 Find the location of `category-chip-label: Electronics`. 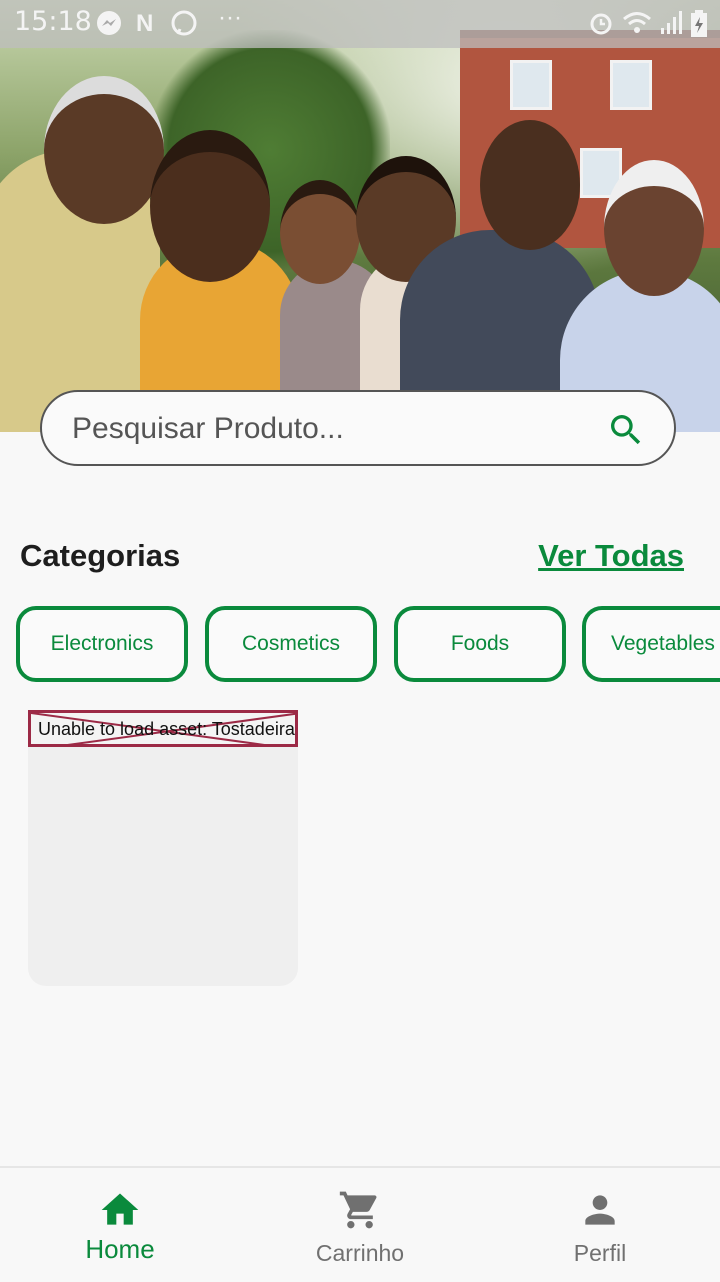

category-chip-label: Electronics is located at coordinates (102, 643).